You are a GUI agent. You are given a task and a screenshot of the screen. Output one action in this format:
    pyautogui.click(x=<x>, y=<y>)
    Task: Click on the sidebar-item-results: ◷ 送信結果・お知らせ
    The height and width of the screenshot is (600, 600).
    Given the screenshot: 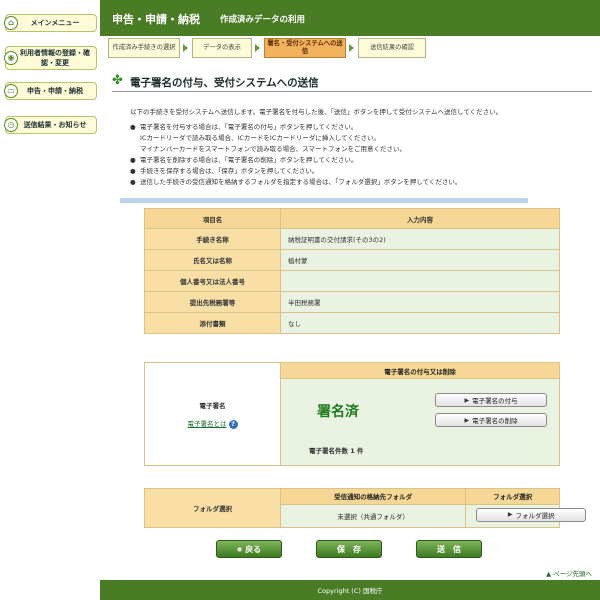 What is the action you would take?
    pyautogui.click(x=50, y=125)
    